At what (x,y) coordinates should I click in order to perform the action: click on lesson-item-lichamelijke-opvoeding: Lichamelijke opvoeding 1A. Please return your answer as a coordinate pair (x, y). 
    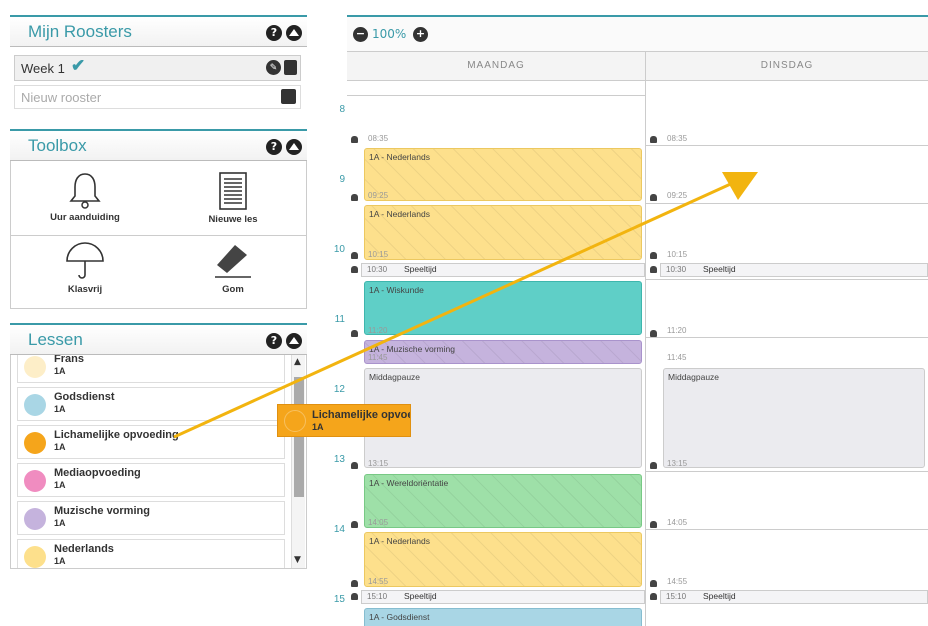
    Looking at the image, I should click on (151, 442).